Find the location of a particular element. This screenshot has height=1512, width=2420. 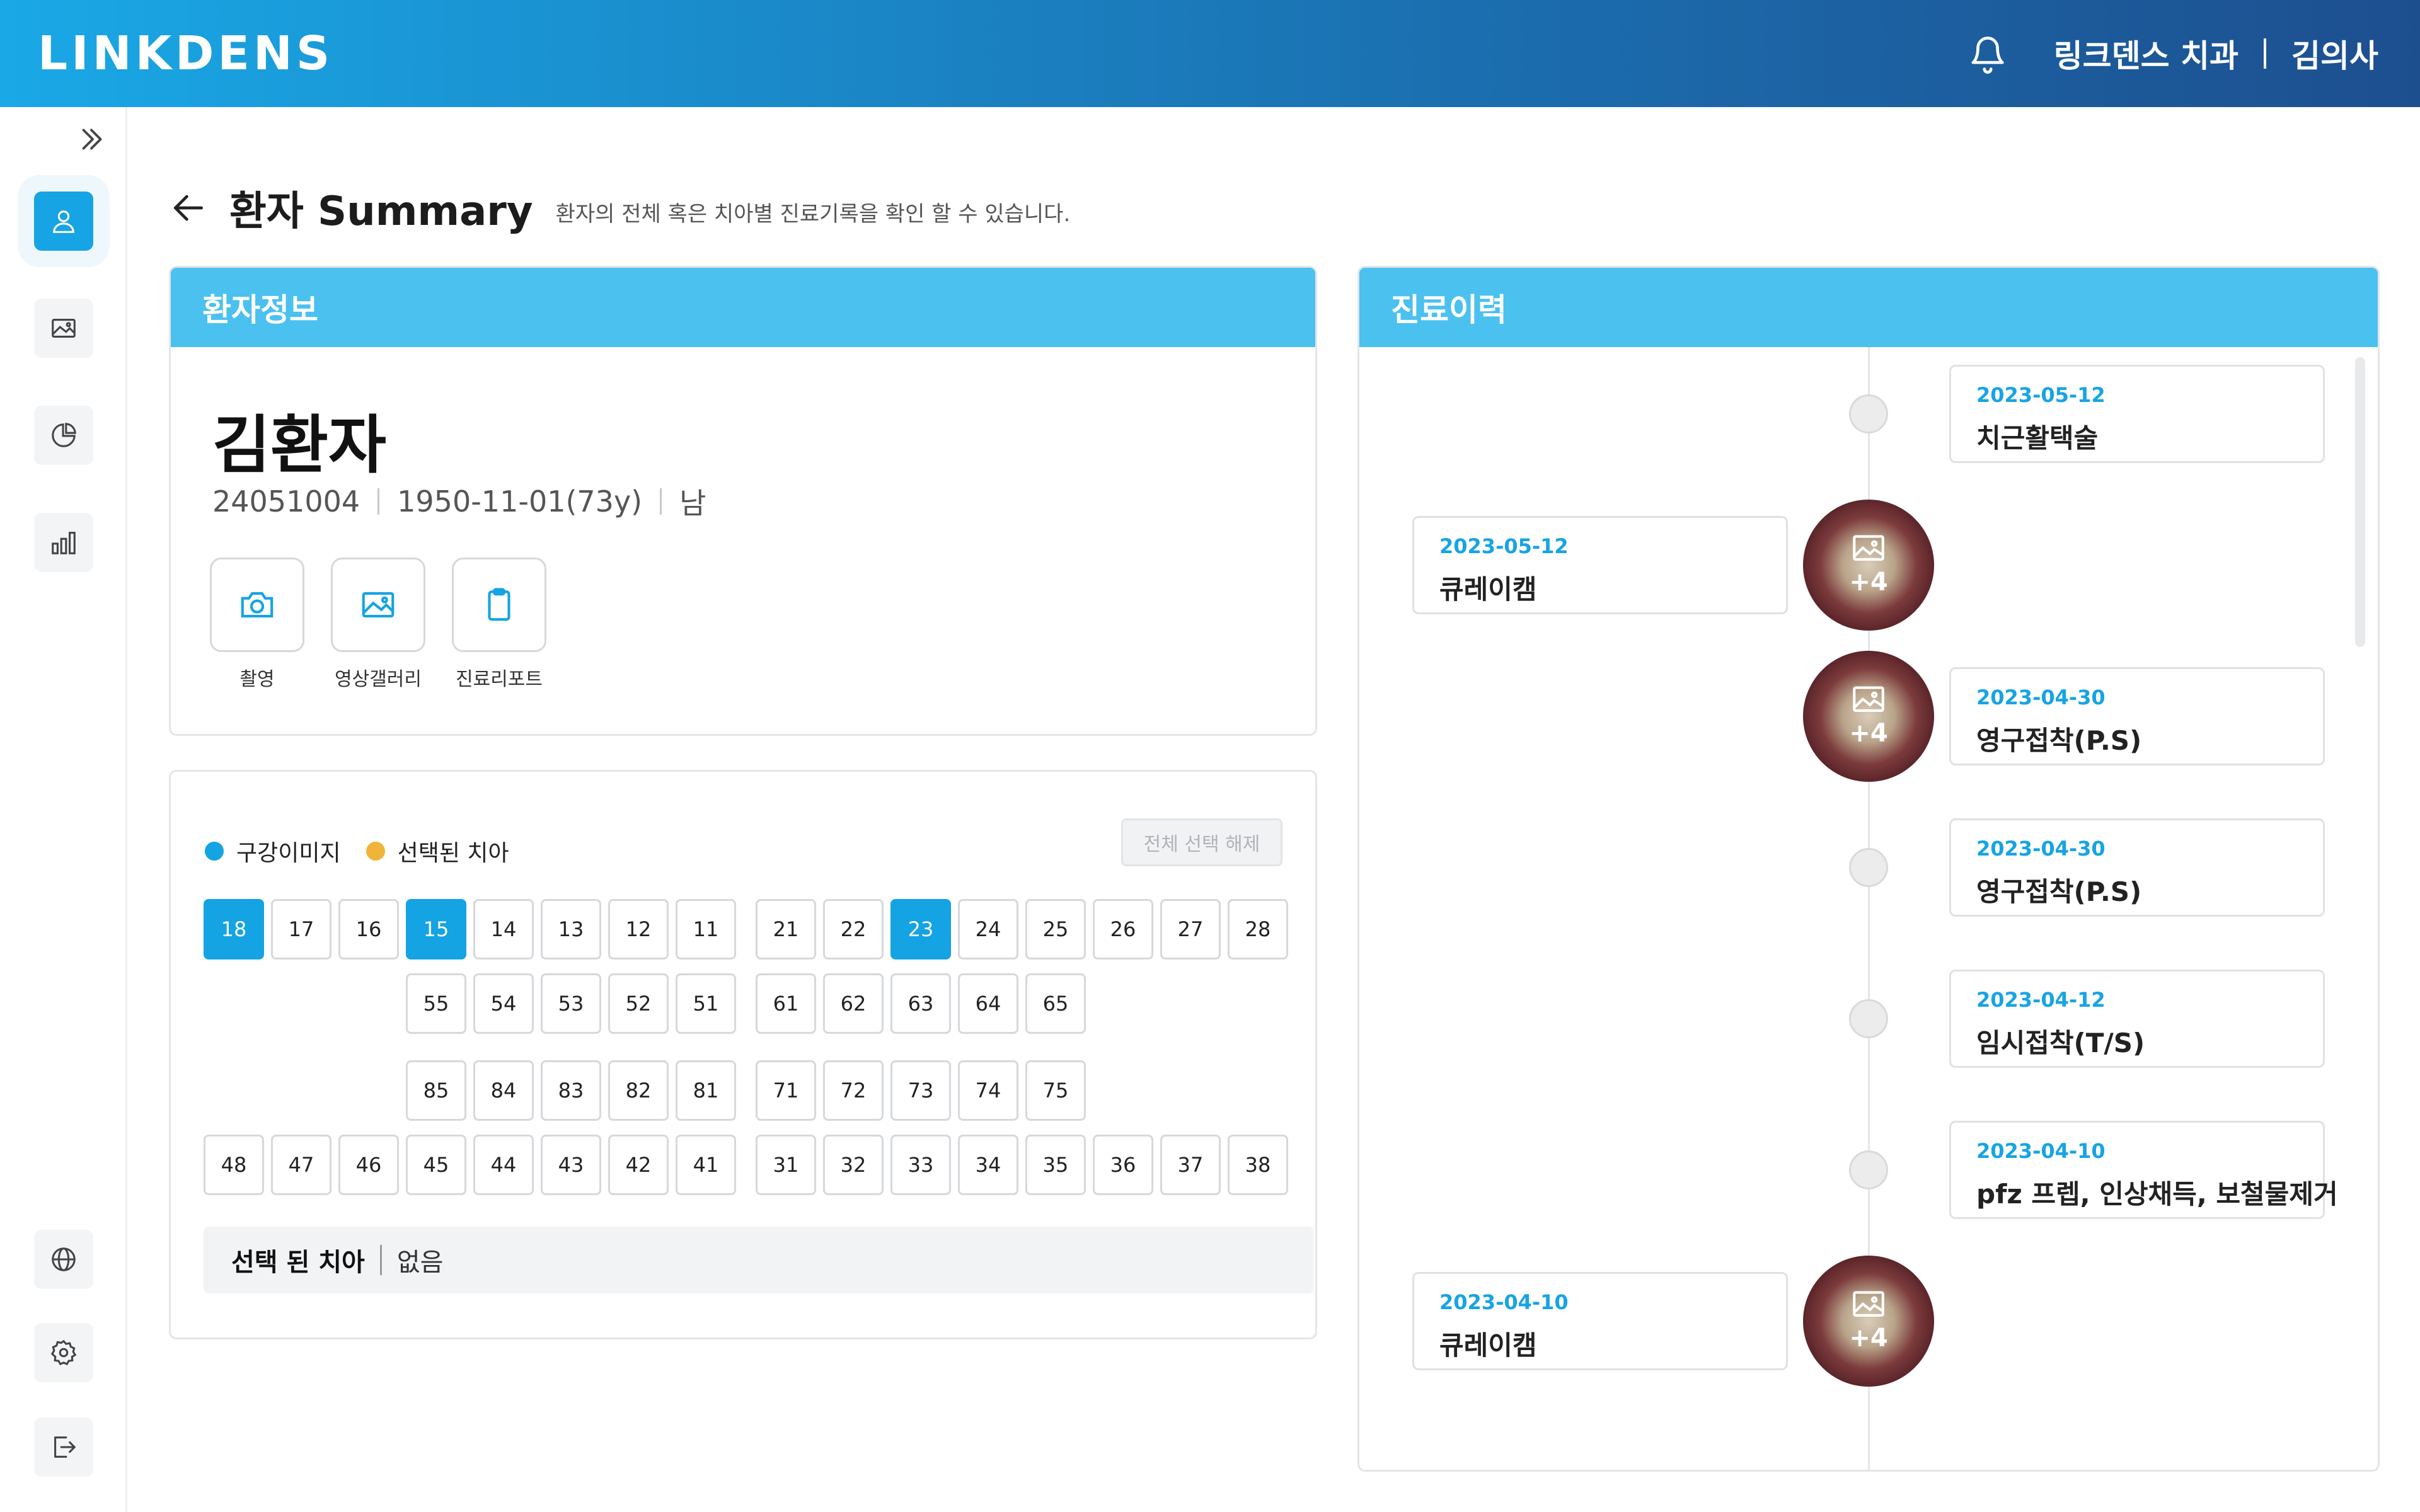

tooth-48: 48 is located at coordinates (234, 1165).